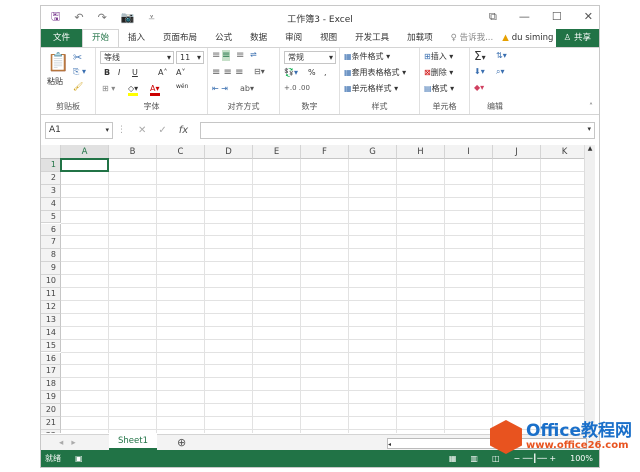 This screenshot has width=640, height=472. What do you see at coordinates (85, 152) in the screenshot?
I see `column-header: A` at bounding box center [85, 152].